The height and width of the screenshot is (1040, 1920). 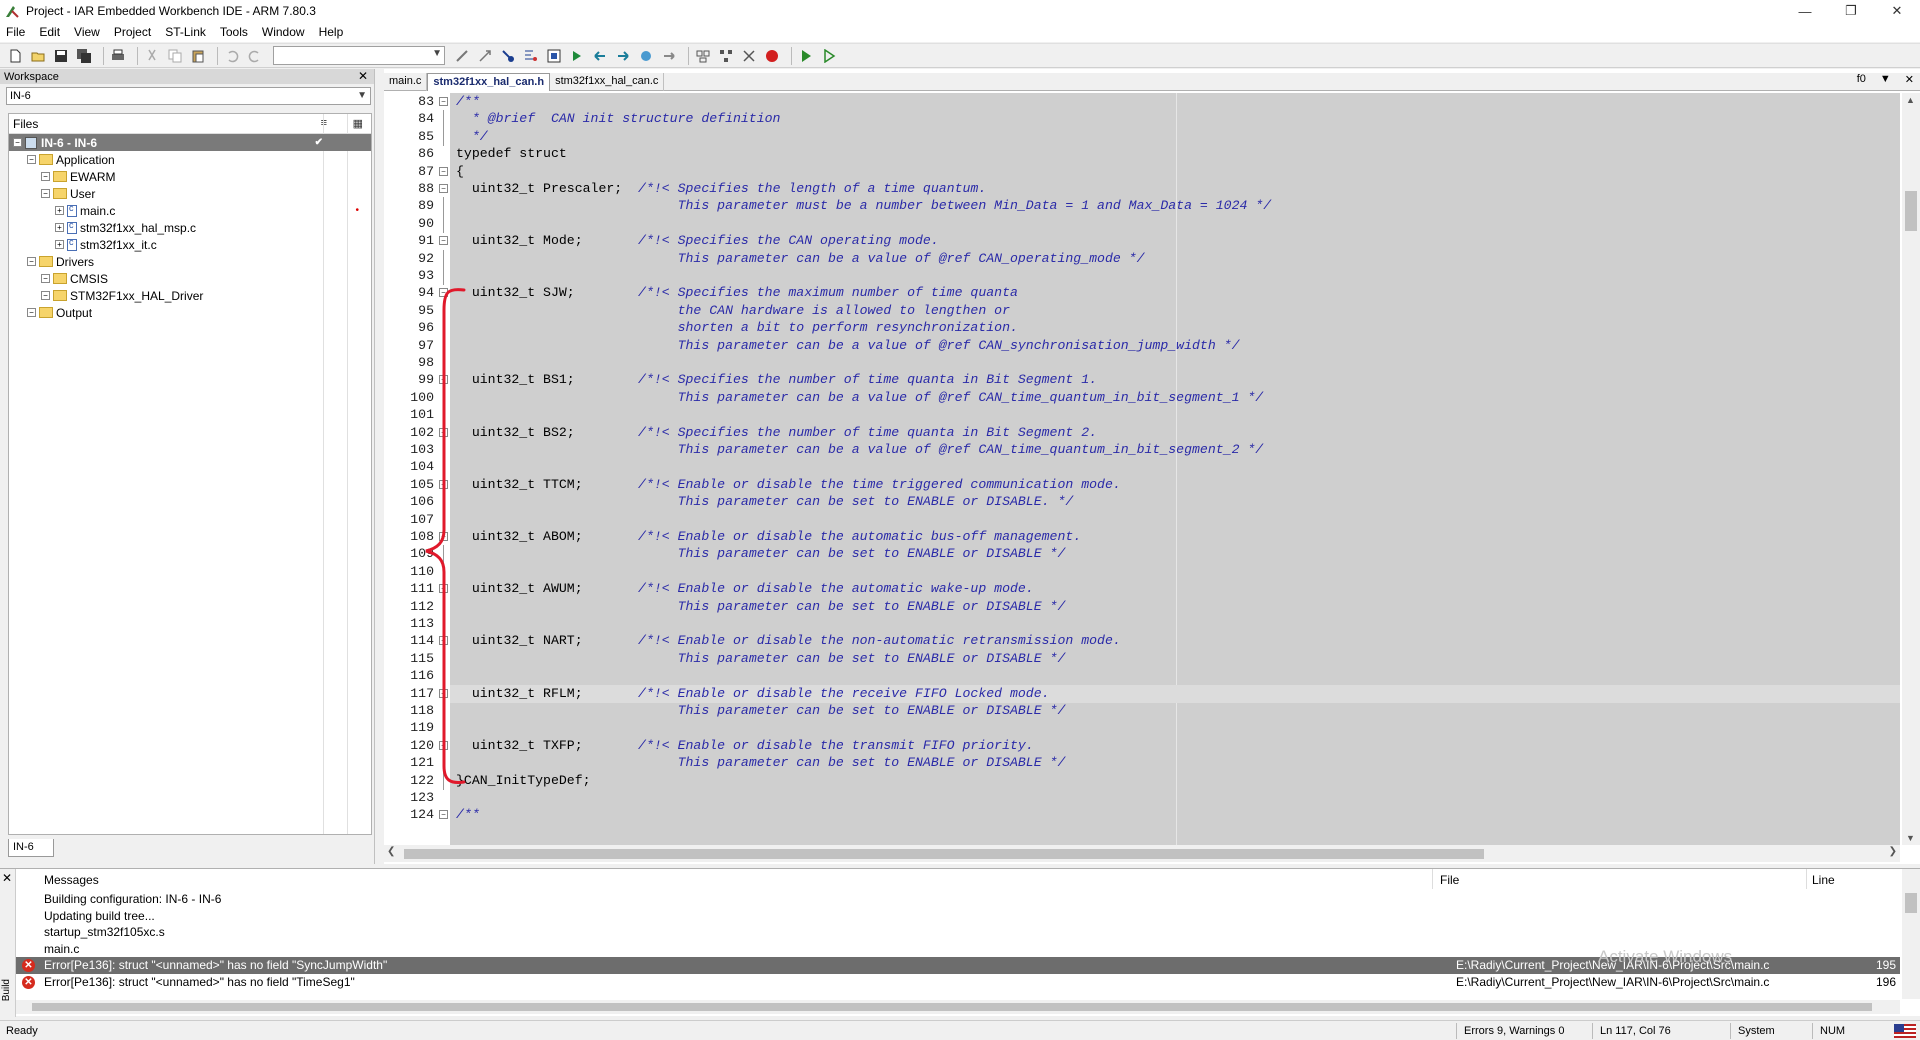 I want to click on build-tab: Build, so click(x=6, y=990).